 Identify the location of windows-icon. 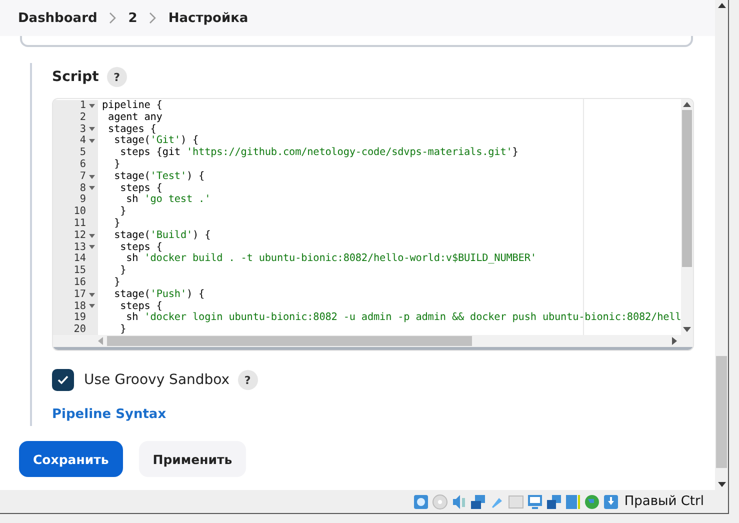
(554, 502).